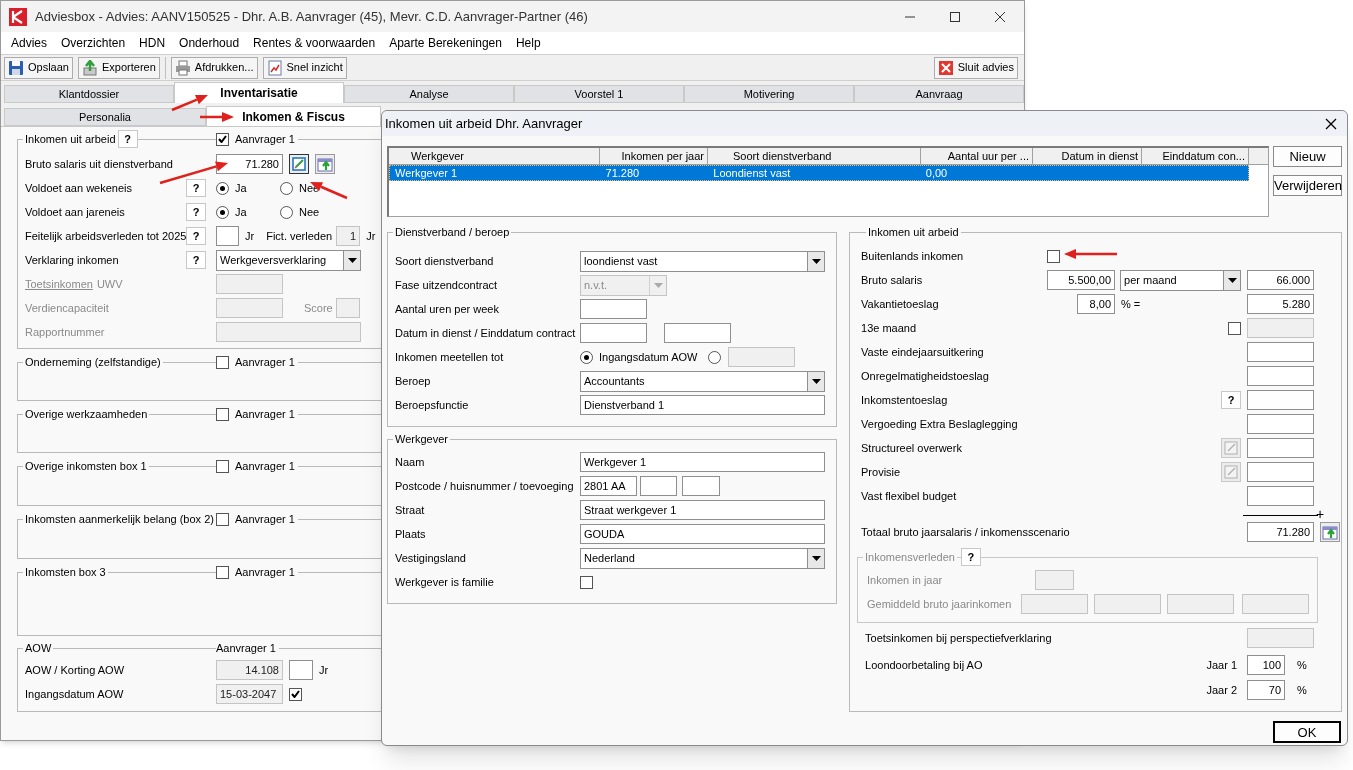 Image resolution: width=1353 pixels, height=770 pixels. What do you see at coordinates (1307, 732) in the screenshot?
I see `ok-button: OK` at bounding box center [1307, 732].